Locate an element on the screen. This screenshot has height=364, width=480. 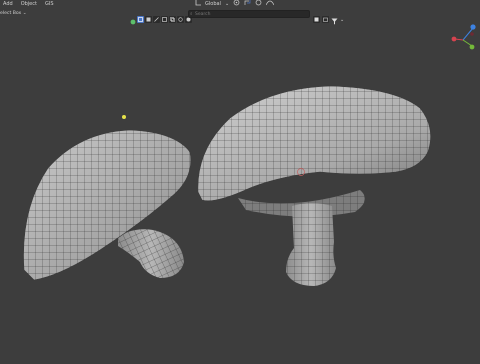
select-box-label: elect Box is located at coordinates (11, 13).